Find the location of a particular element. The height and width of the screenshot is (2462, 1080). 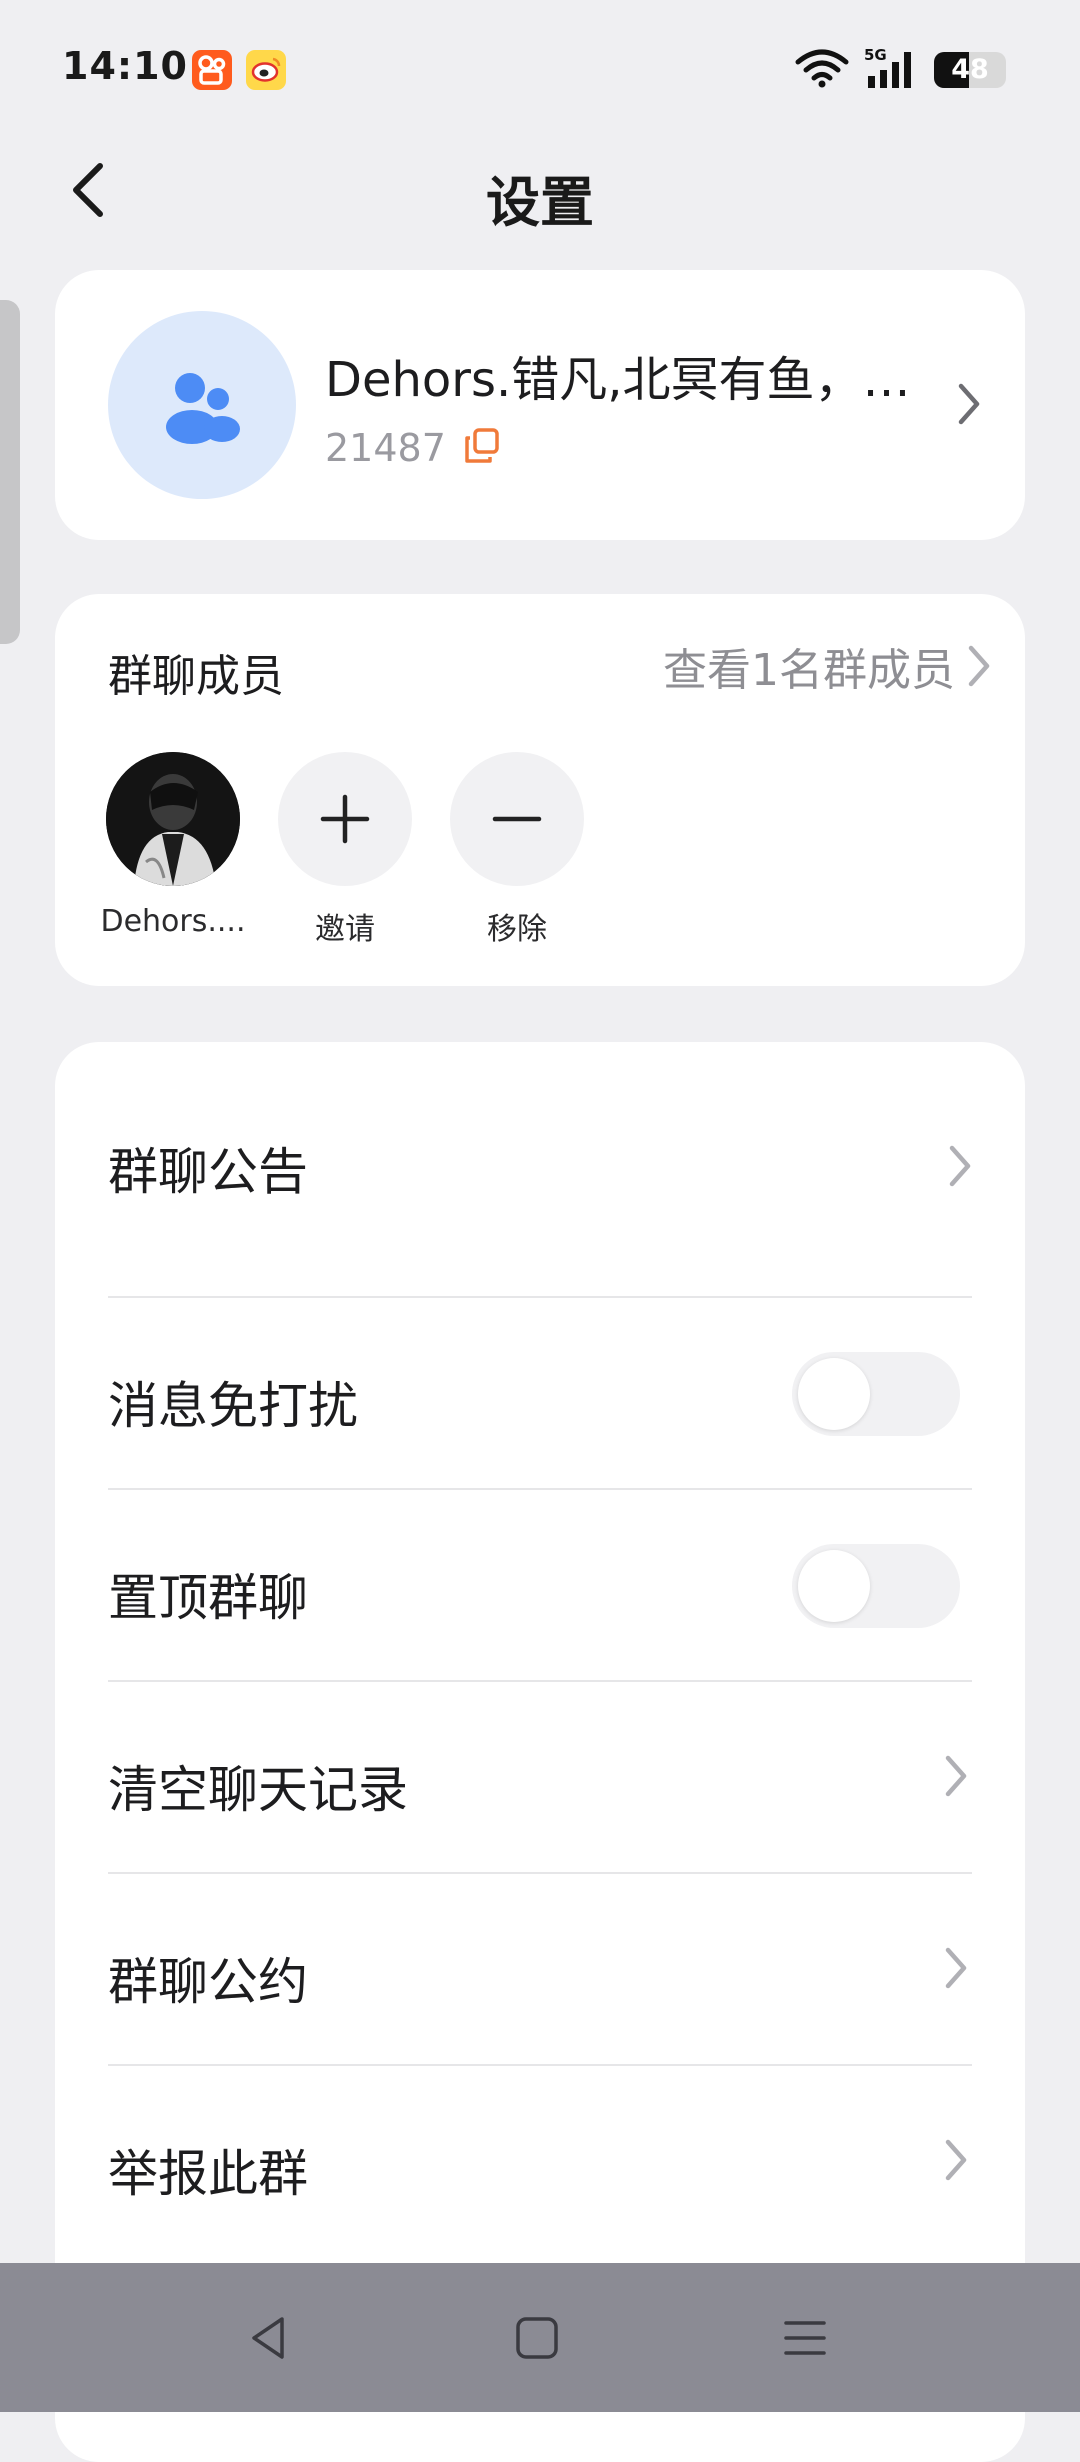

group-info-card: Dehors.错凡,北冥有鱼，… 21487 is located at coordinates (540, 405).